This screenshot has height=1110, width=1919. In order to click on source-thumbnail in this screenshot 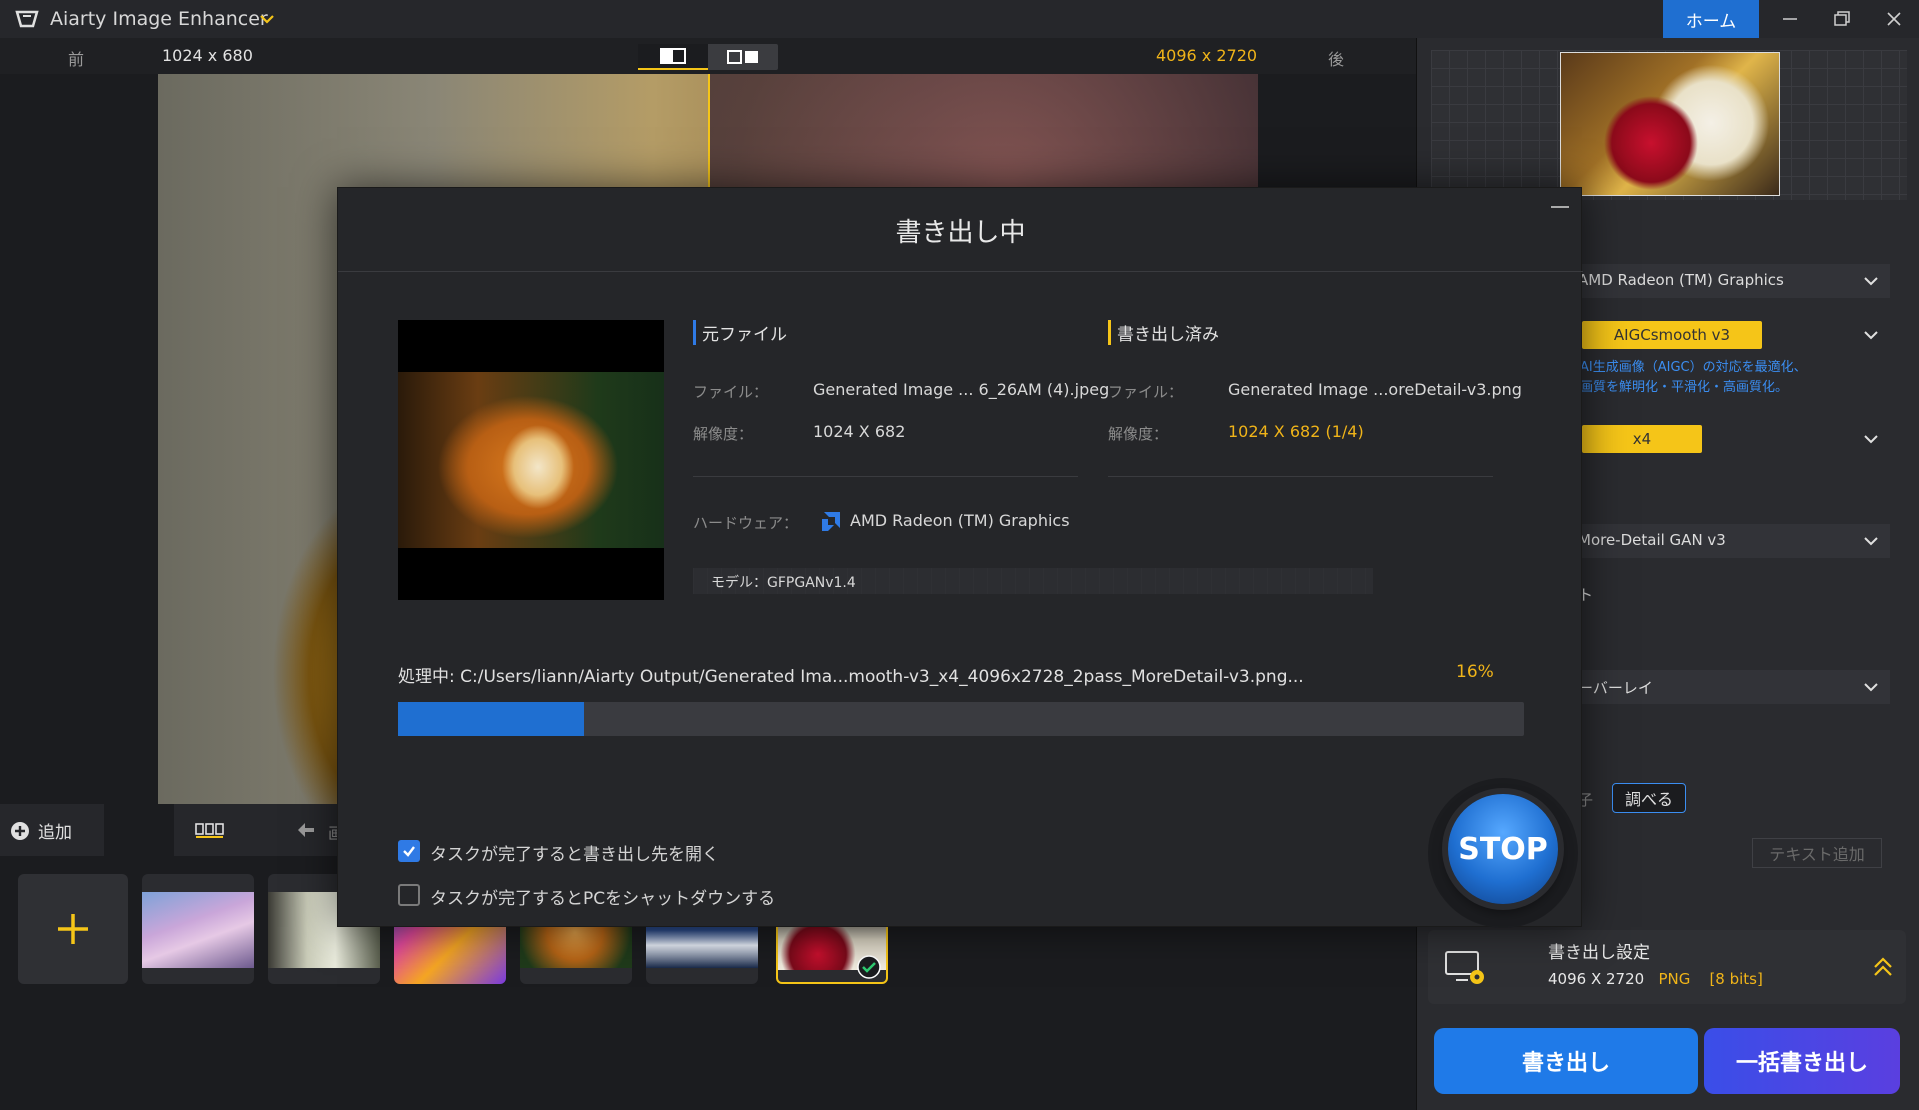, I will do `click(531, 460)`.